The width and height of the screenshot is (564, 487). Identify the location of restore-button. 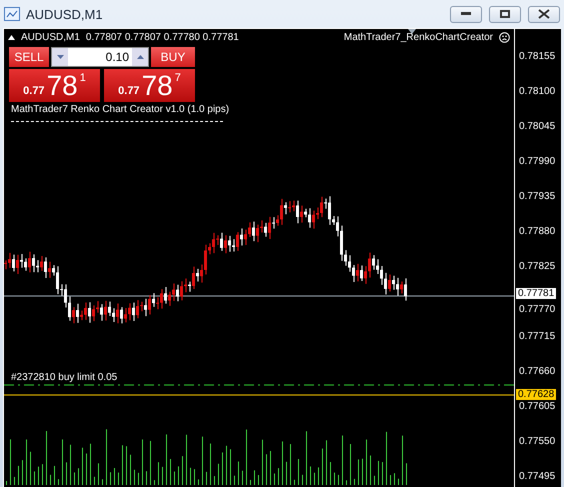
(505, 14).